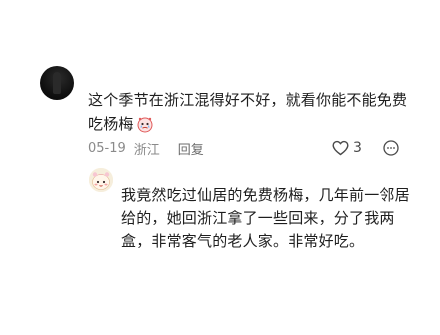  Describe the element at coordinates (253, 112) in the screenshot. I see `comment-body: 这个季节在浙江混得好不好，就看你能不能免费吃杨梅` at that location.